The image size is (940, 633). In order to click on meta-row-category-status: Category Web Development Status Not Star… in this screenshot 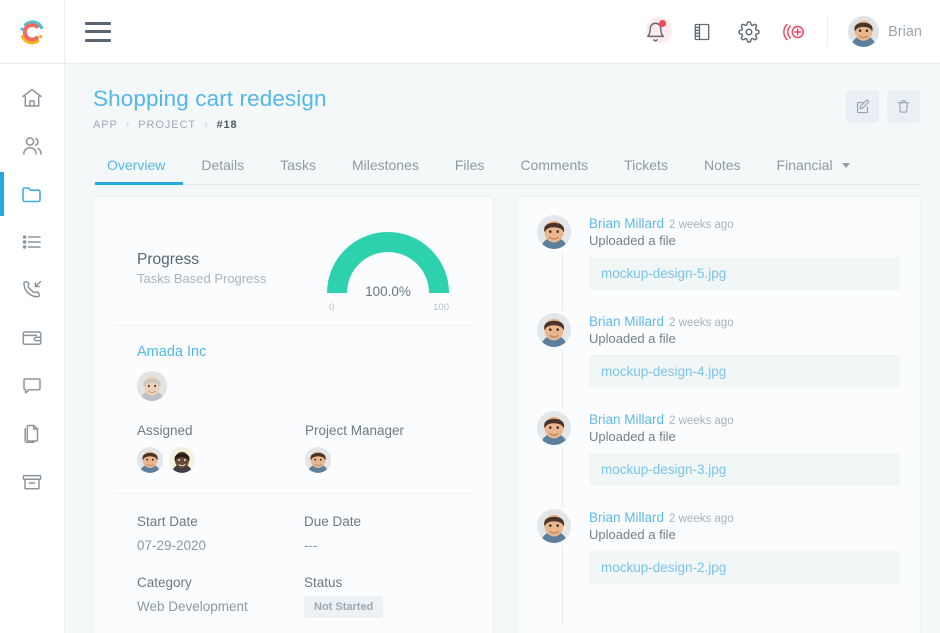, I will do `click(304, 596)`.